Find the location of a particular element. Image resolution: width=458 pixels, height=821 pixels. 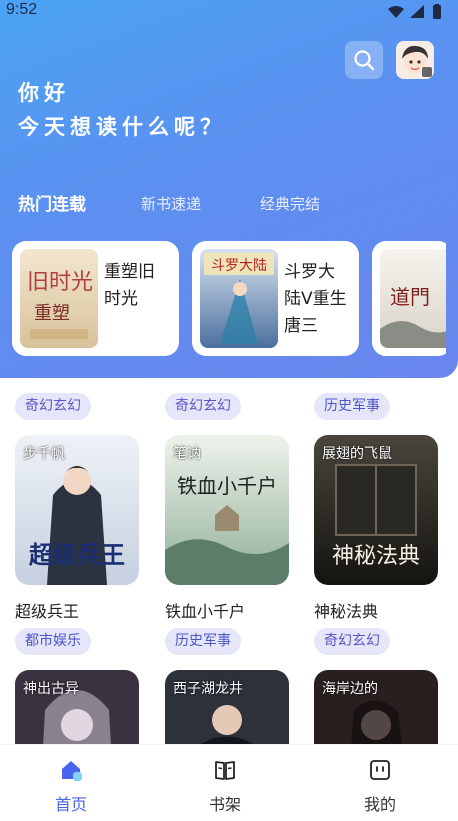

nav-home: 首页 is located at coordinates (71, 783).